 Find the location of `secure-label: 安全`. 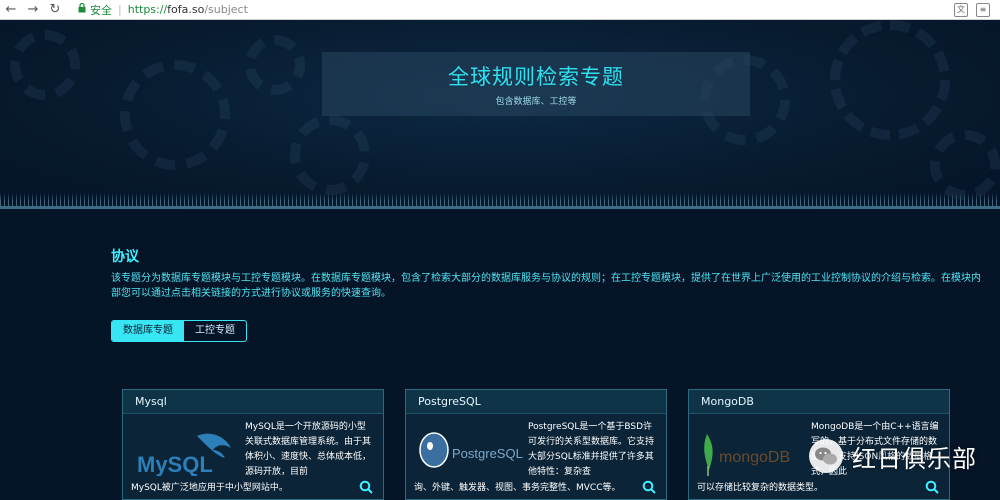

secure-label: 安全 is located at coordinates (101, 10).